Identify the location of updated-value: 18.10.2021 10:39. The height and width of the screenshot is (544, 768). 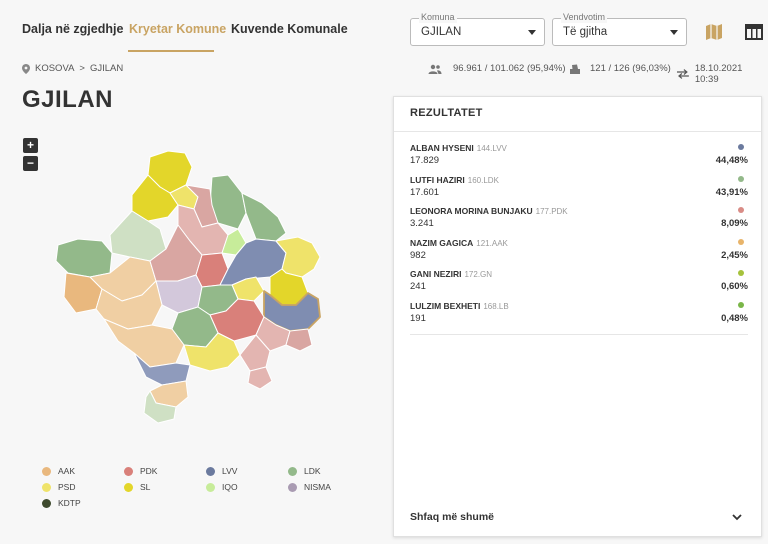
(718, 74).